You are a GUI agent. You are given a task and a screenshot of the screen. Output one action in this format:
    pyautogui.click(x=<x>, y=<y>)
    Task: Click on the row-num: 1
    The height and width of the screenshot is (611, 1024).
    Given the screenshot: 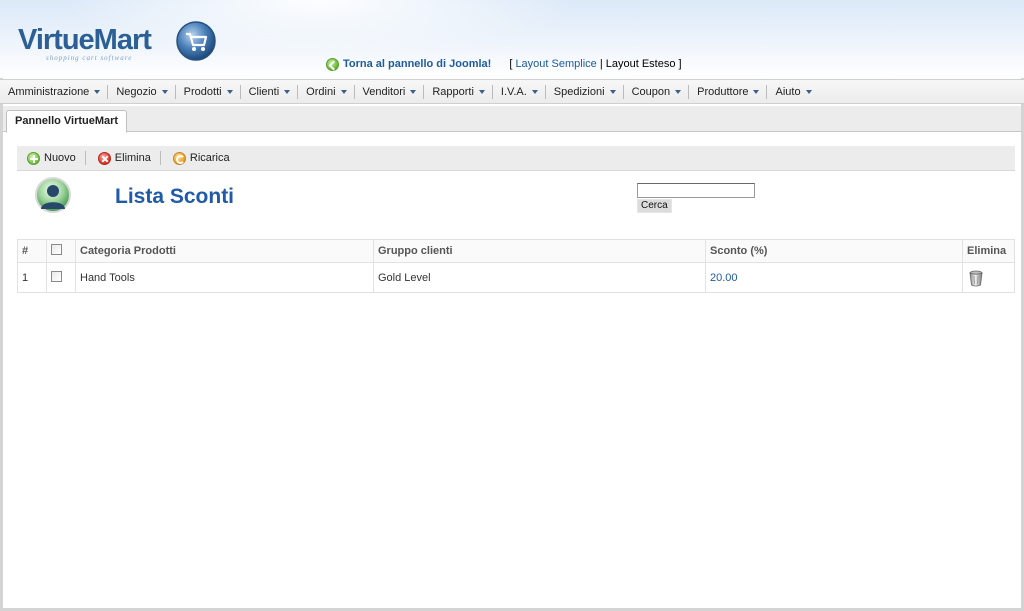 What is the action you would take?
    pyautogui.click(x=32, y=277)
    